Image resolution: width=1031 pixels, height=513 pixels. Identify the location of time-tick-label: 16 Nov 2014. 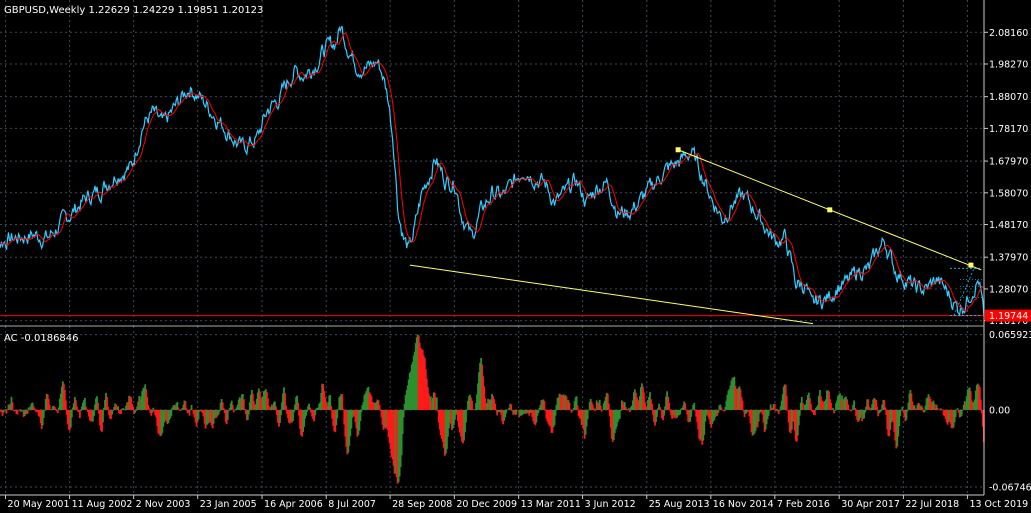
(743, 504).